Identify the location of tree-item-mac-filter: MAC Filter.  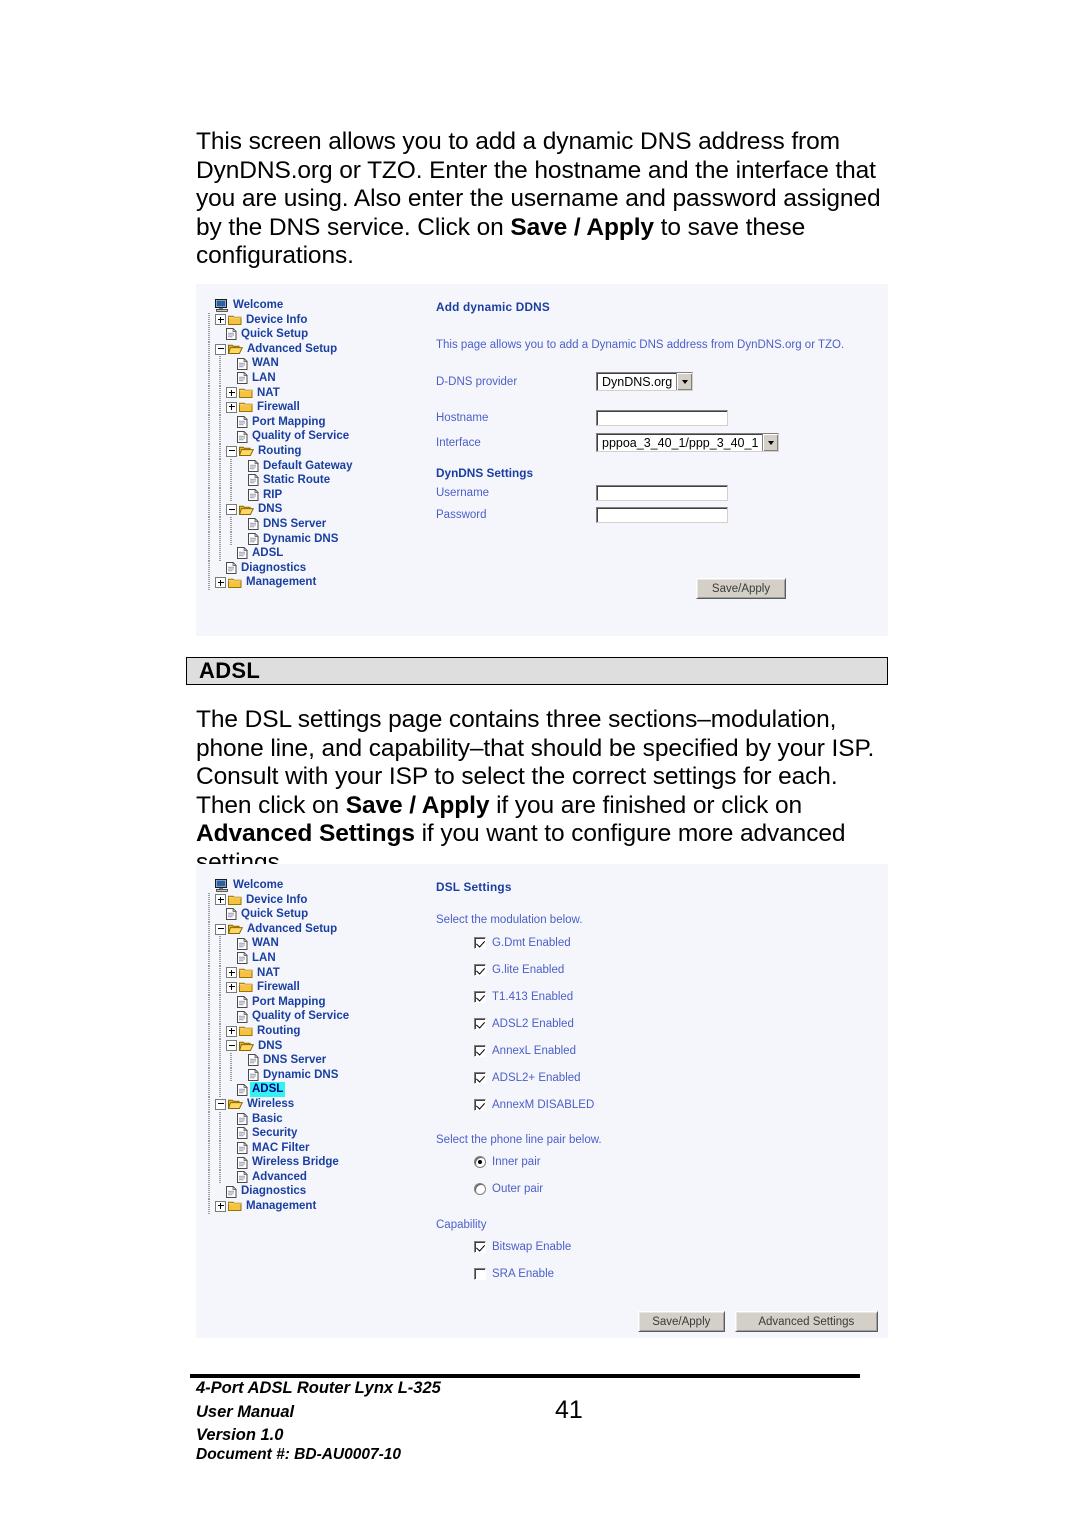
(329, 1148).